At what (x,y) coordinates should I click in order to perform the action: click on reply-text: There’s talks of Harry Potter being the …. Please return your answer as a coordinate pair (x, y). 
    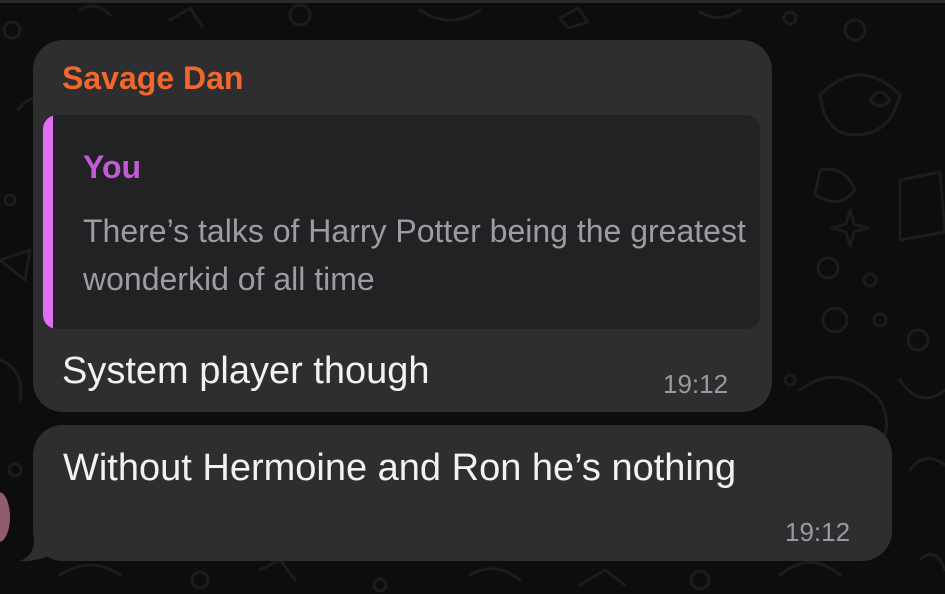
    Looking at the image, I should click on (414, 255).